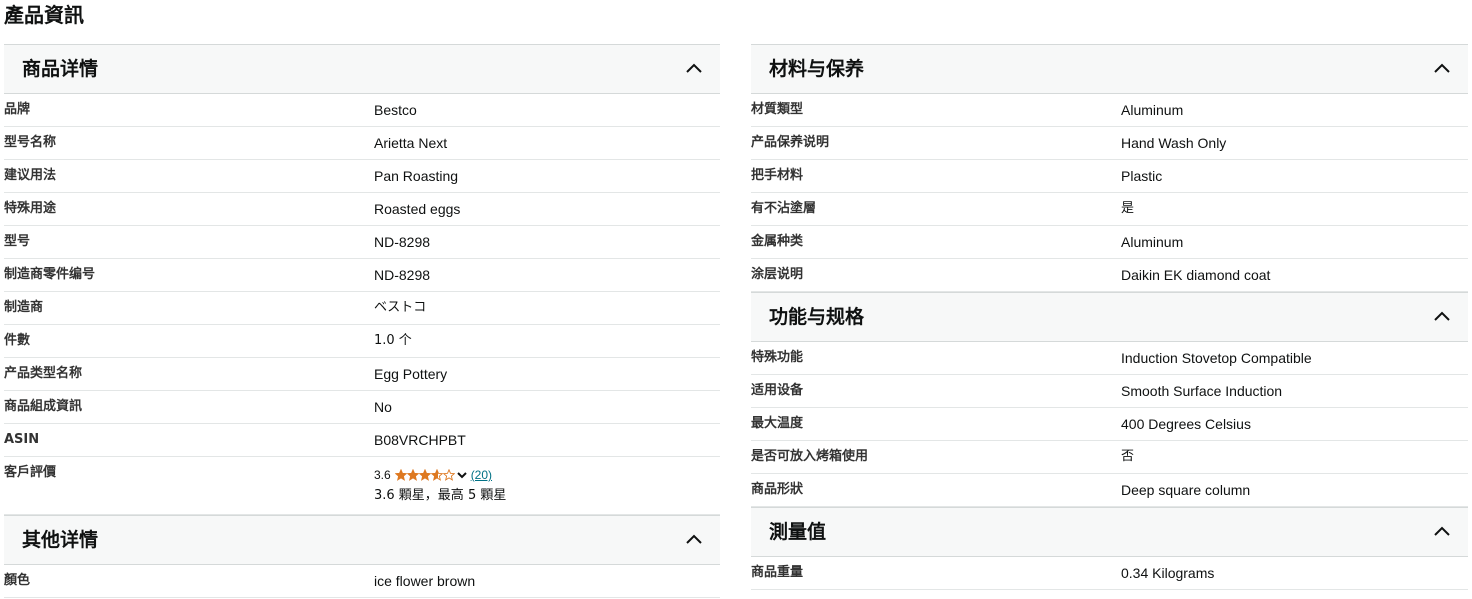  I want to click on table-row: 有不沾塗層 是, so click(1109, 209).